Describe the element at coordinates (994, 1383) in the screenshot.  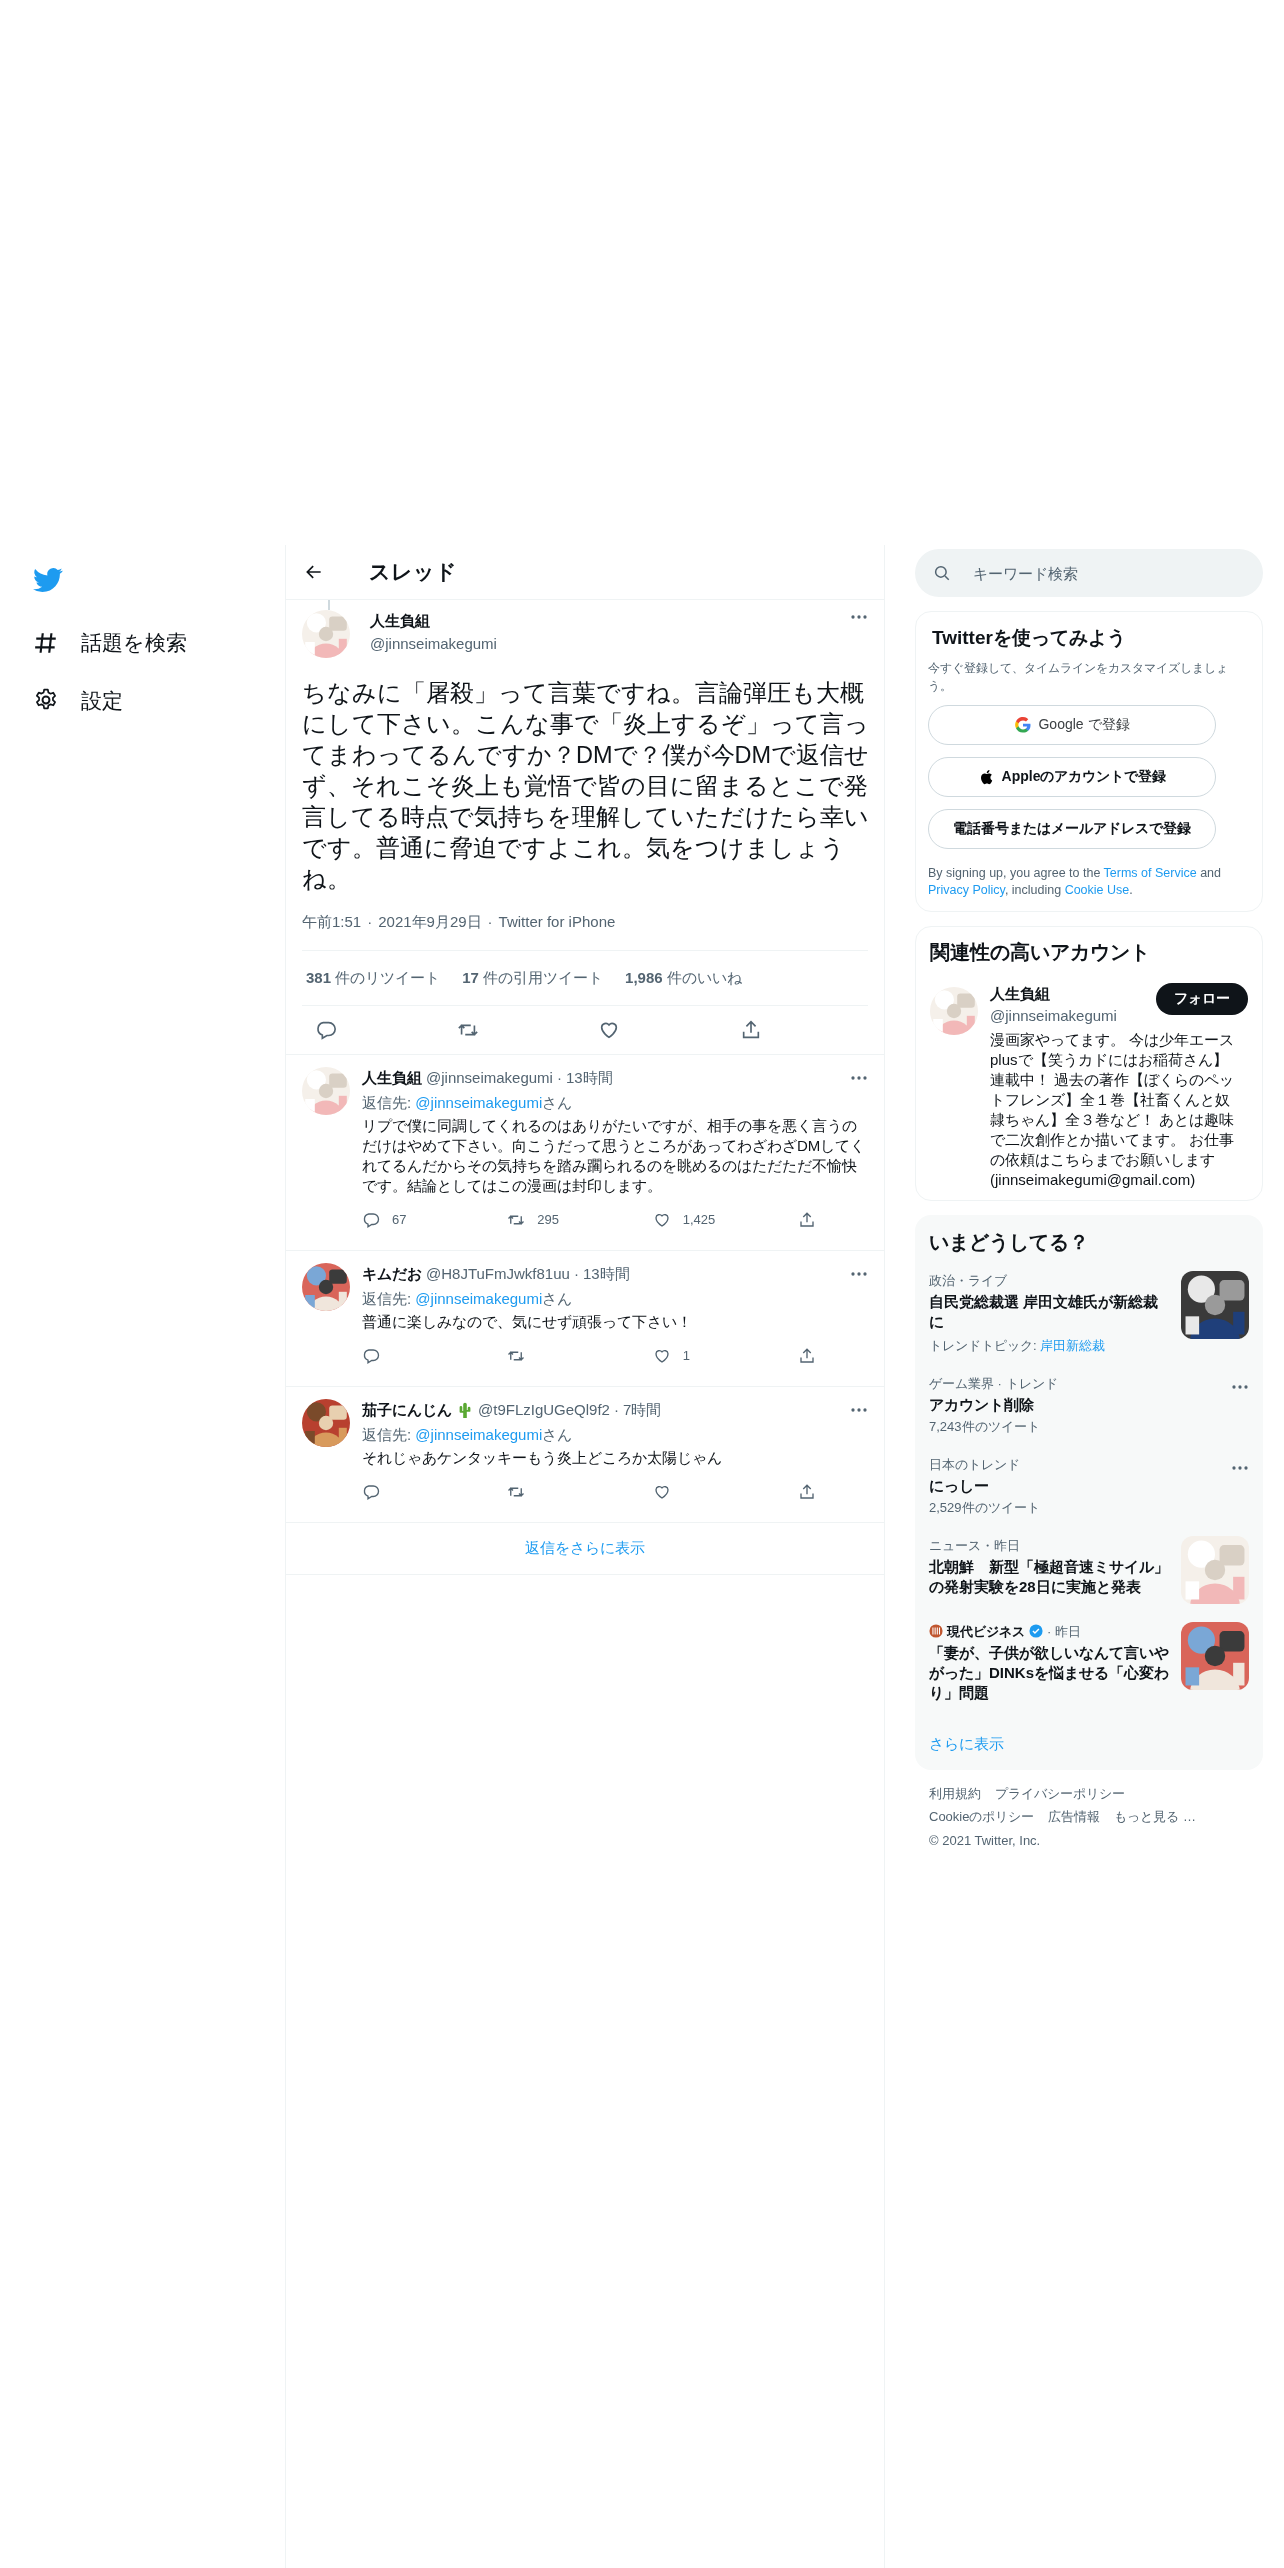
I see `trend-category: ゲーム業界 · トレンド` at that location.